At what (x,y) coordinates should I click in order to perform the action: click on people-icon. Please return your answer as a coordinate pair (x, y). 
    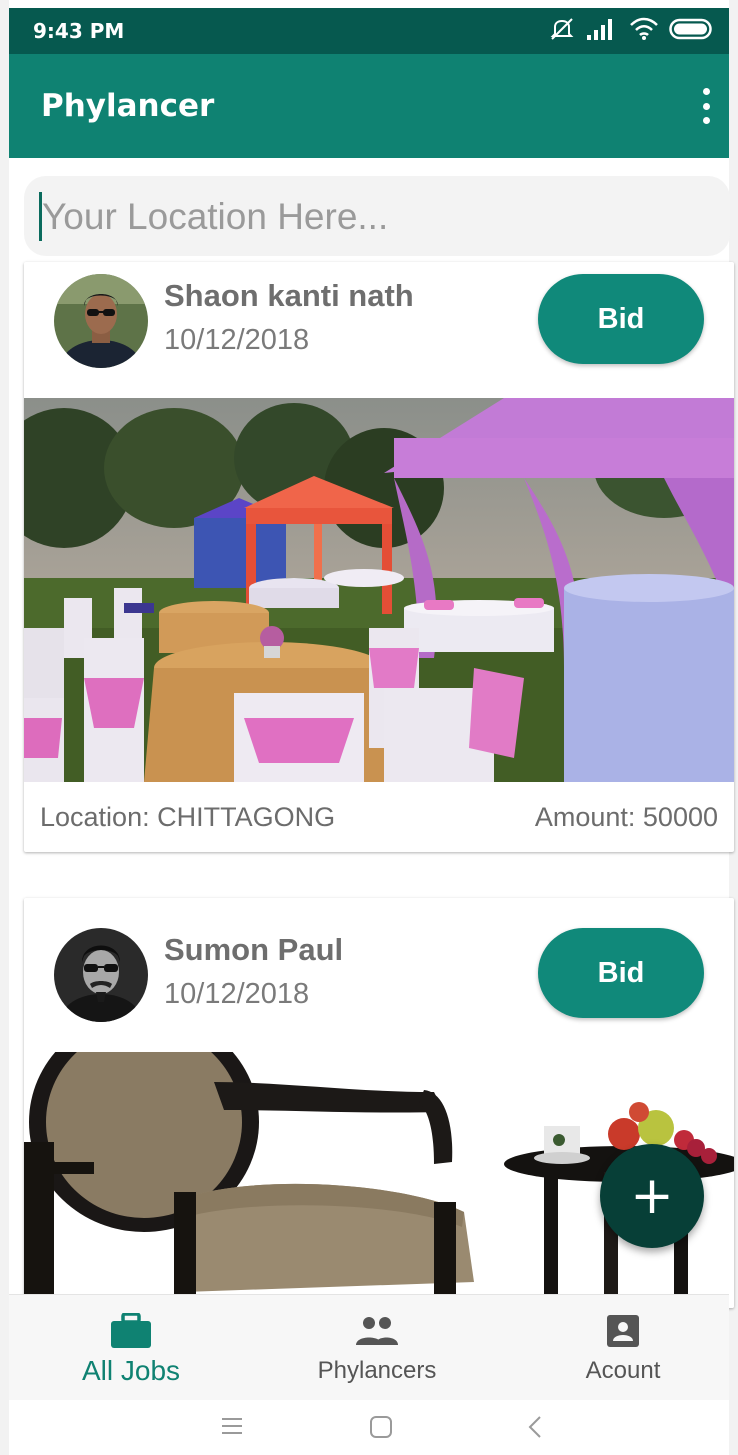
    Looking at the image, I should click on (377, 1331).